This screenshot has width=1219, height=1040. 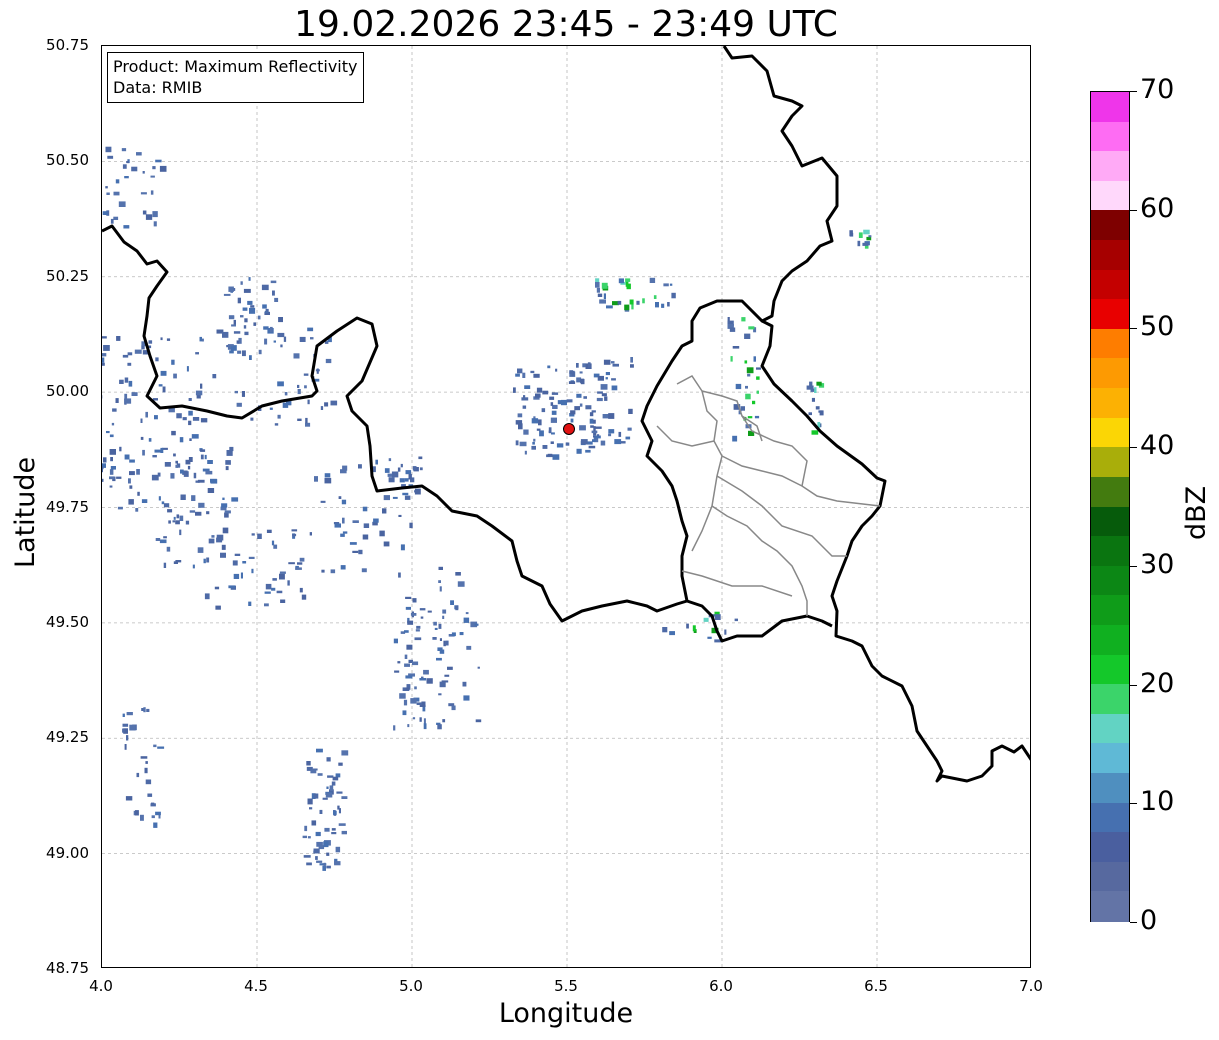 What do you see at coordinates (1157, 446) in the screenshot?
I see `colorbar-tick-label: 40` at bounding box center [1157, 446].